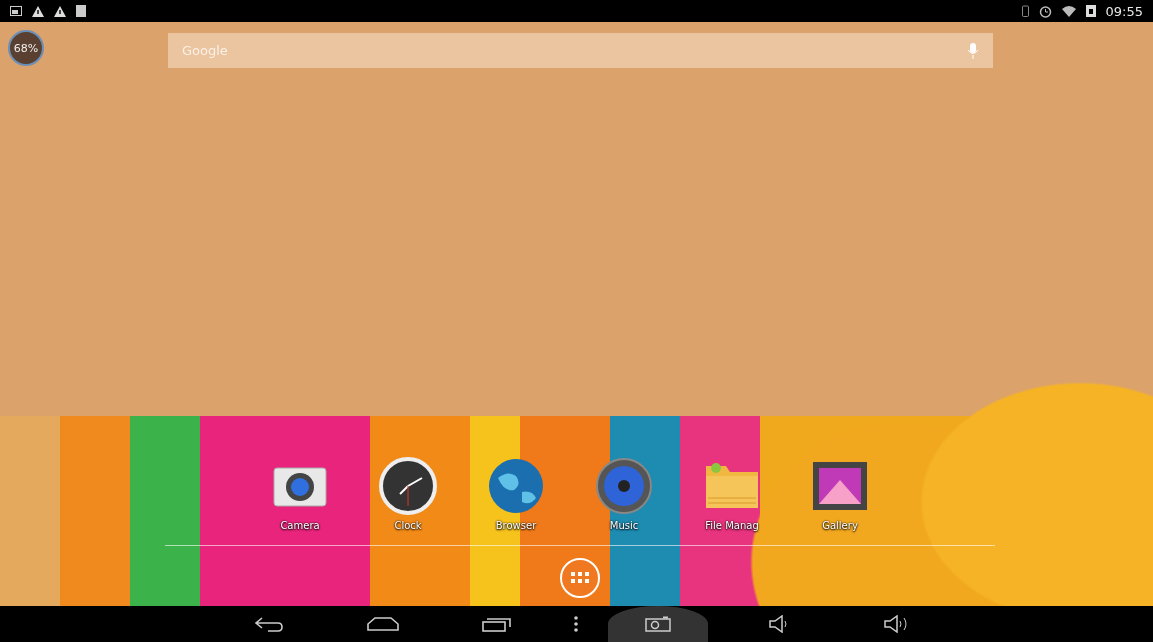 The image size is (1153, 642). What do you see at coordinates (1090, 11) in the screenshot?
I see `sim-card-icon` at bounding box center [1090, 11].